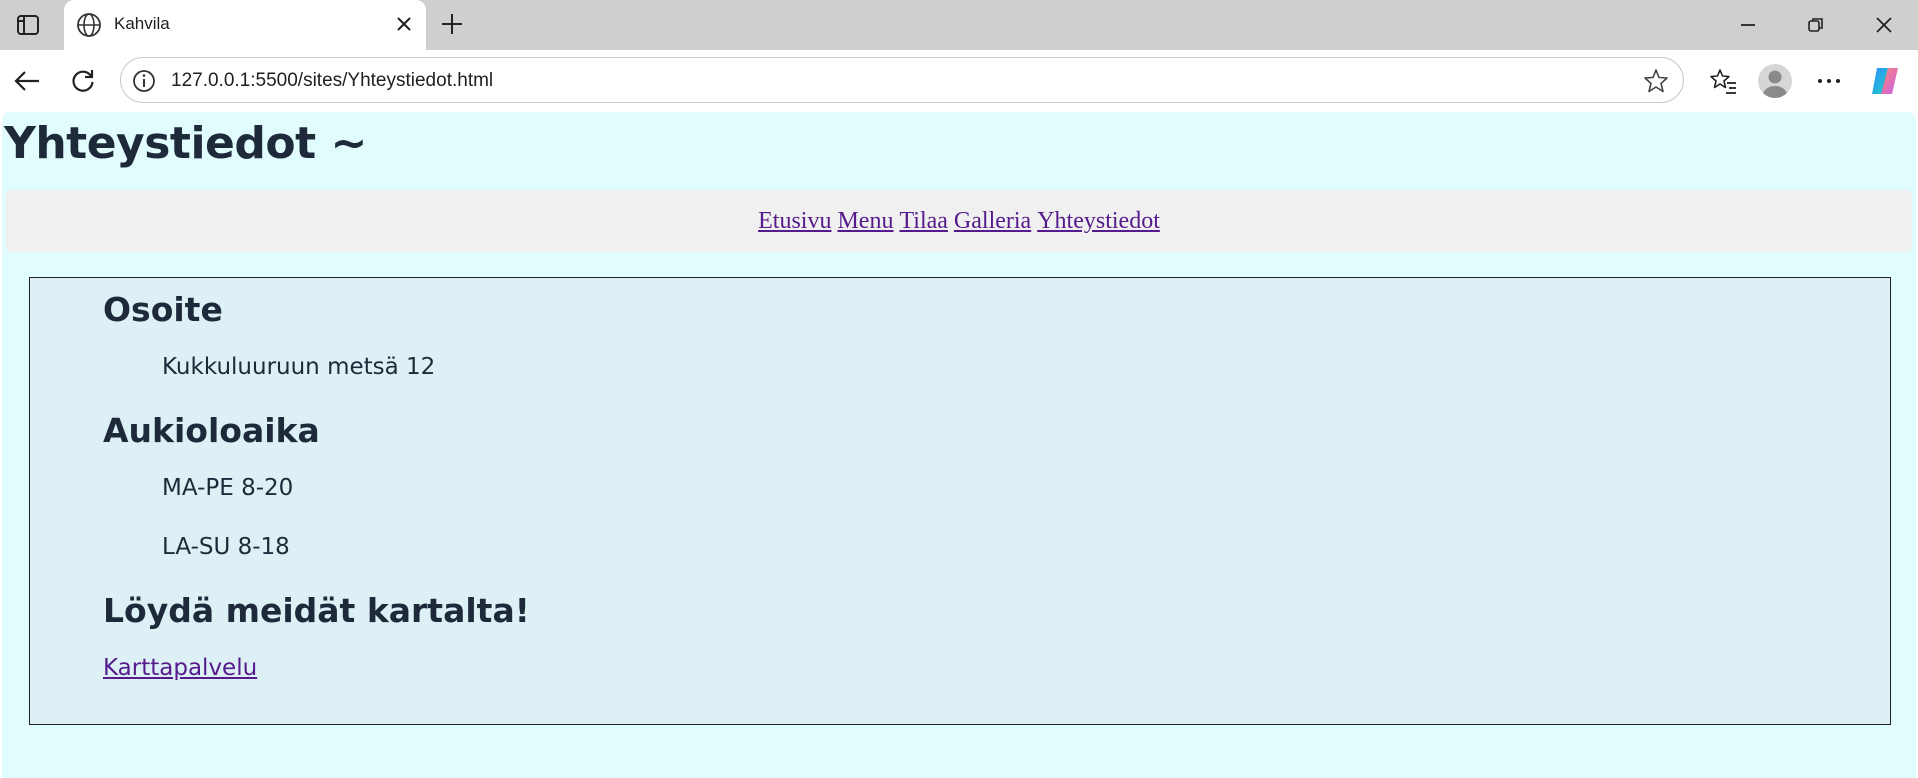 This screenshot has height=778, width=1918. What do you see at coordinates (1723, 81) in the screenshot?
I see `favorites-icon` at bounding box center [1723, 81].